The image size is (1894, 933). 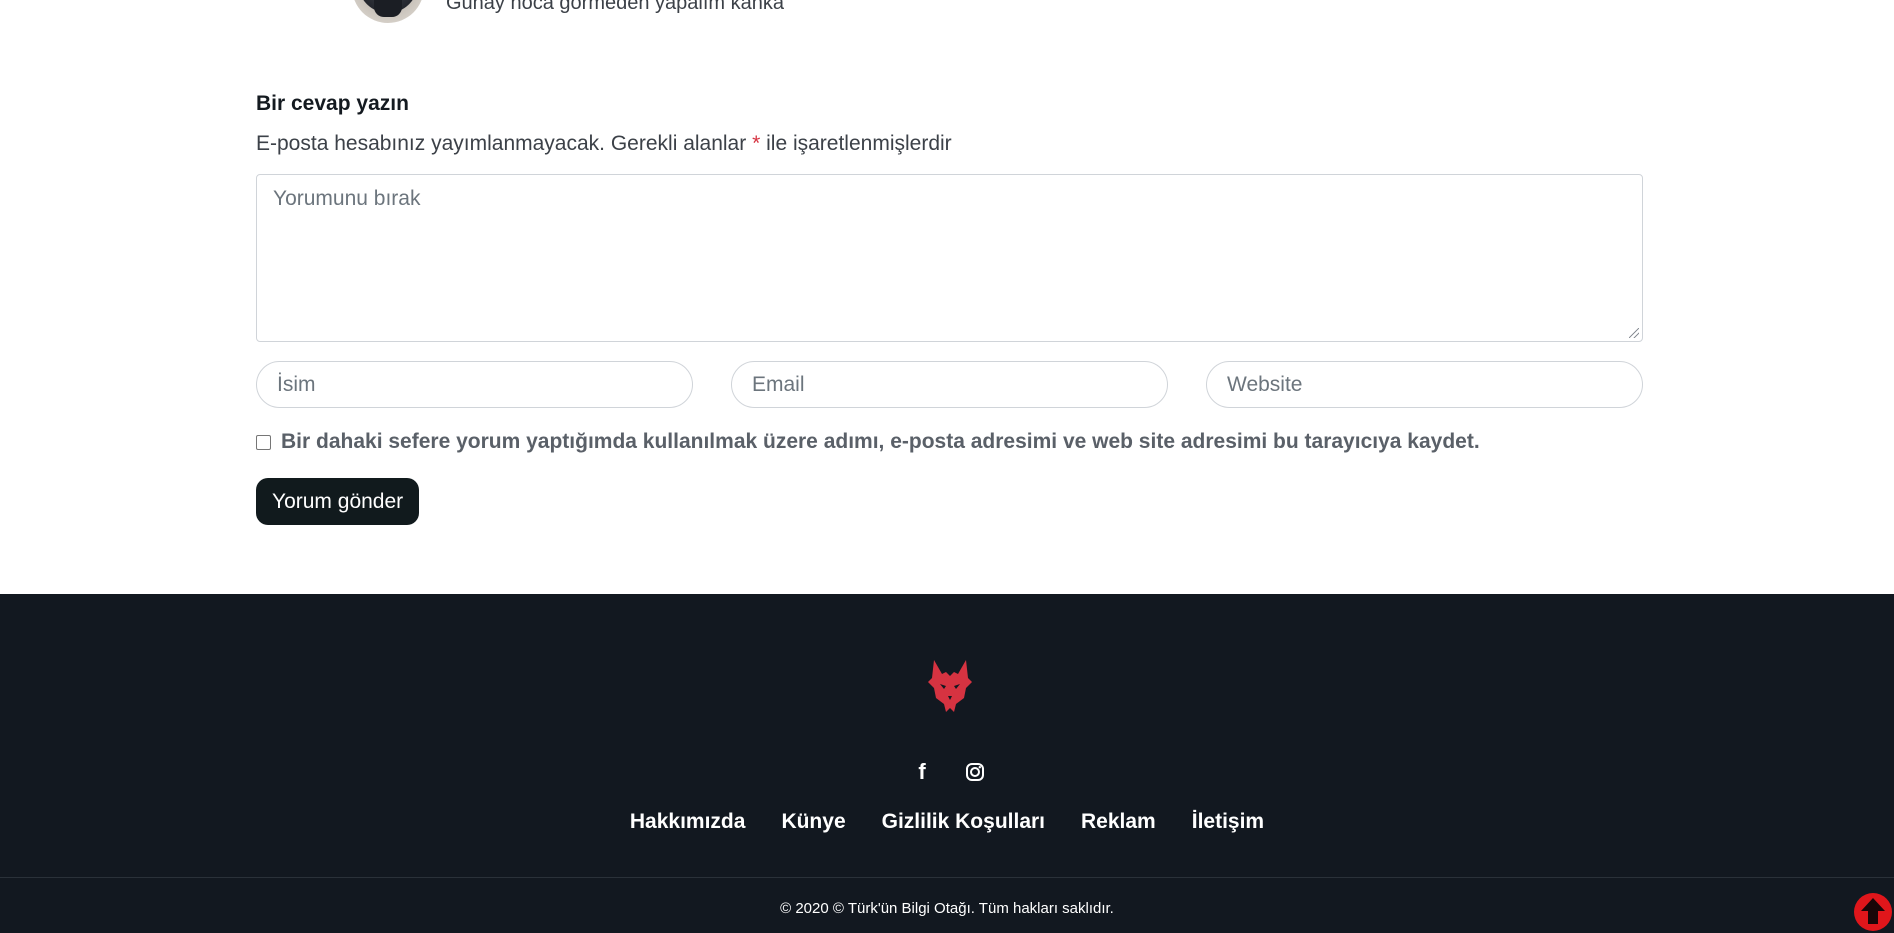 What do you see at coordinates (688, 822) in the screenshot?
I see `footer-link-about: Hakkımızda` at bounding box center [688, 822].